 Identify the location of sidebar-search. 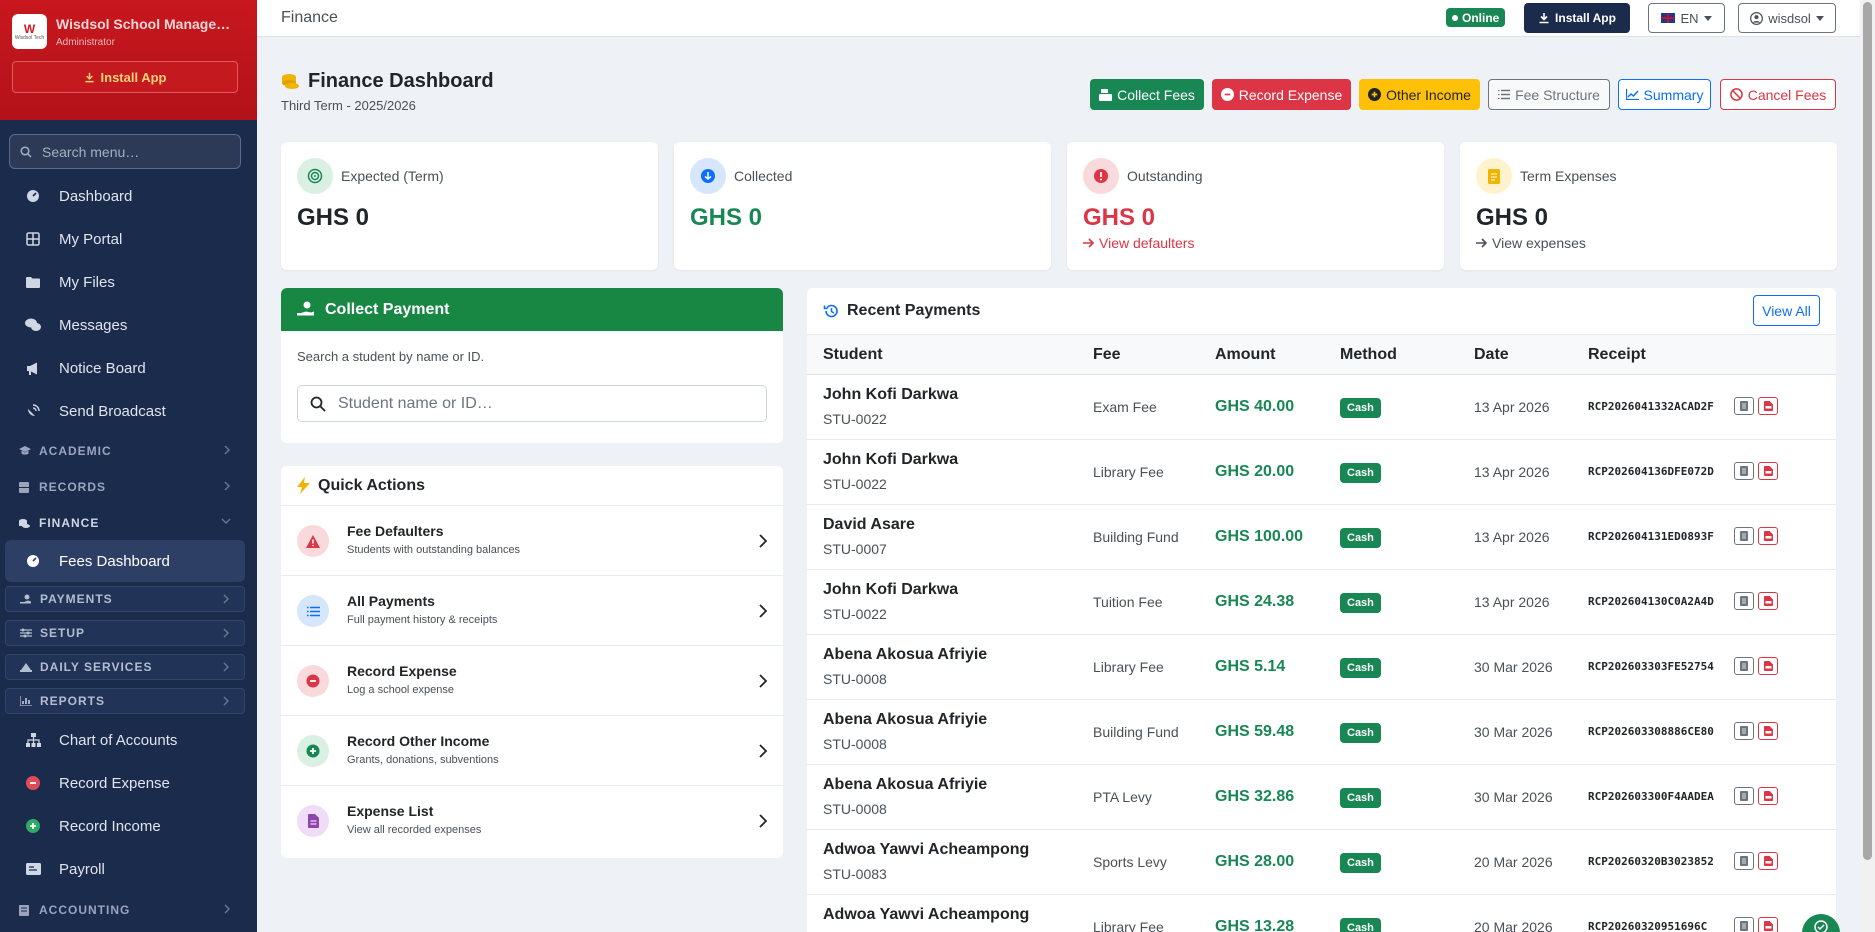
(125, 151).